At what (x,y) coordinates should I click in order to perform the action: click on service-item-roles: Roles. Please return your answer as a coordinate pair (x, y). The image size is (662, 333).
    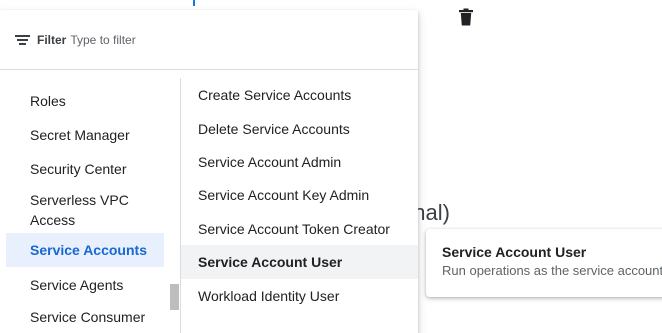
    Looking at the image, I should click on (85, 101).